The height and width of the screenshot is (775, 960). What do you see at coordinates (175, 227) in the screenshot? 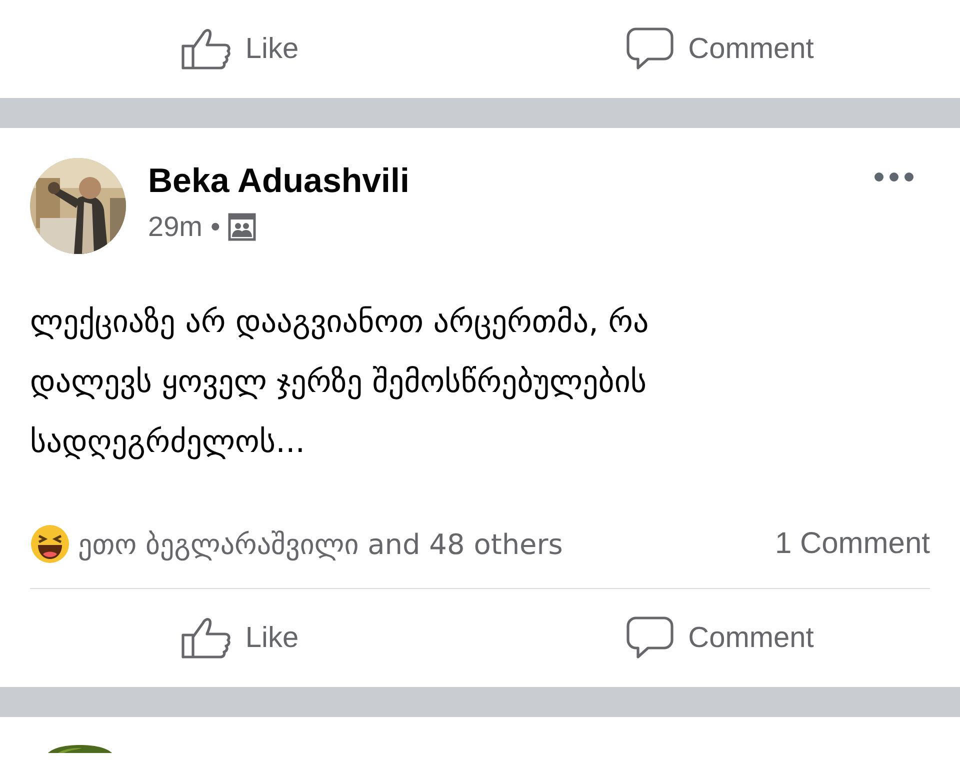
I see `post-time: 29m` at bounding box center [175, 227].